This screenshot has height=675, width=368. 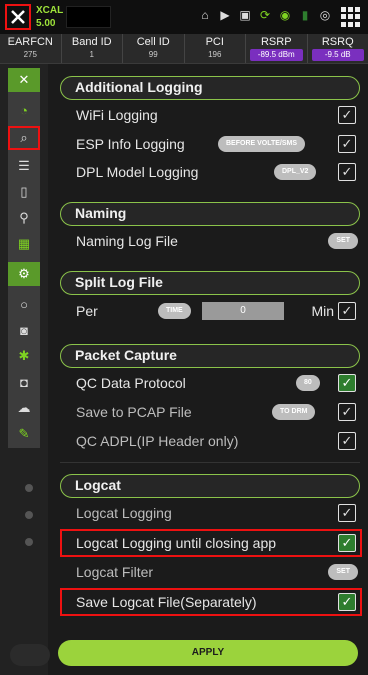 What do you see at coordinates (205, 15) in the screenshot?
I see `sim-icon: ⌂` at bounding box center [205, 15].